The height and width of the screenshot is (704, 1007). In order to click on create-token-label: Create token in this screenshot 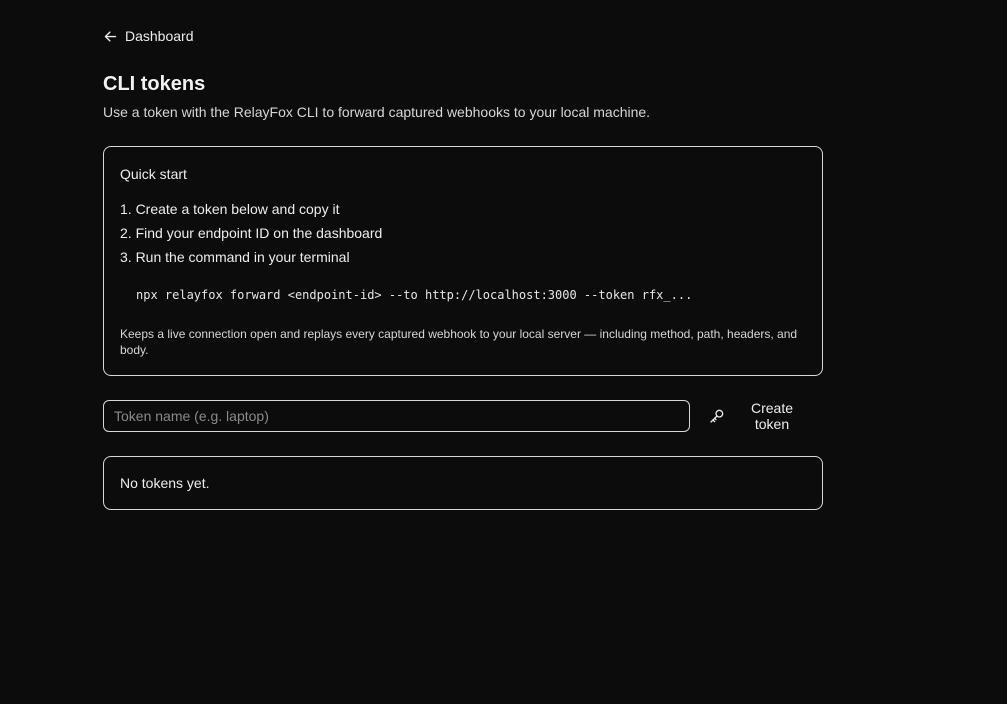, I will do `click(772, 416)`.